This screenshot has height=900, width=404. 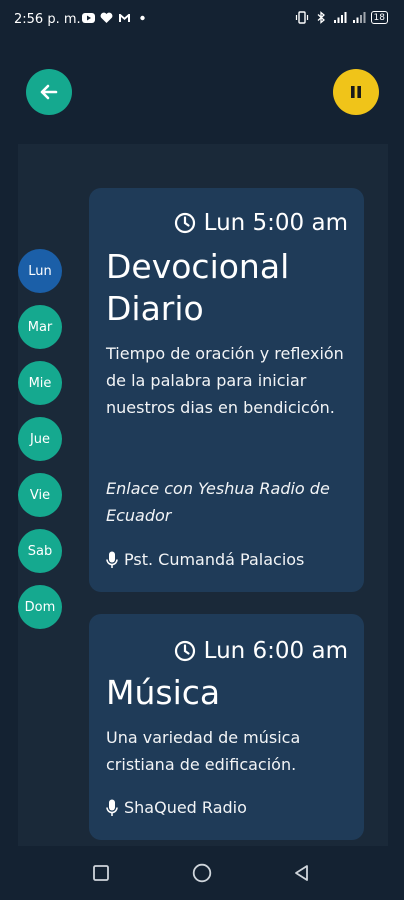 I want to click on program-title-line: Música, so click(x=163, y=692).